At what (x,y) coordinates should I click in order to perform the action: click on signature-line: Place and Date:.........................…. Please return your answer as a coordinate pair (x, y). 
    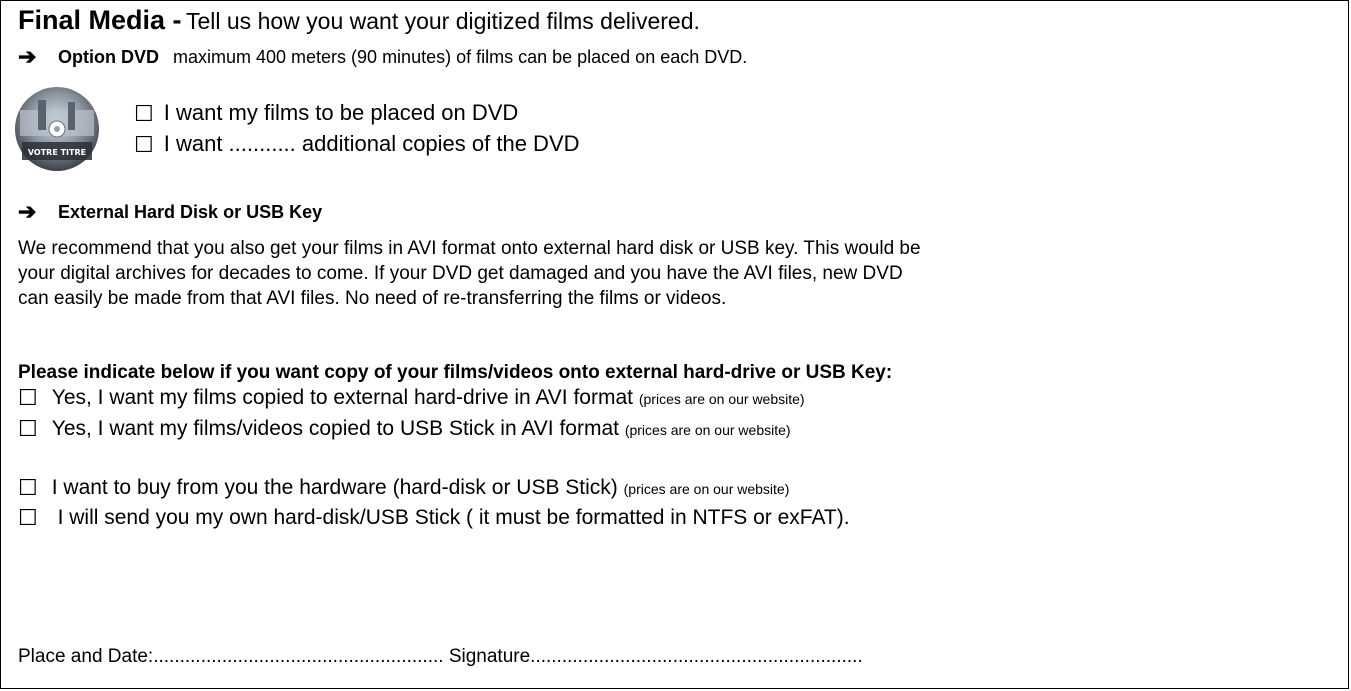
    Looking at the image, I should click on (440, 657).